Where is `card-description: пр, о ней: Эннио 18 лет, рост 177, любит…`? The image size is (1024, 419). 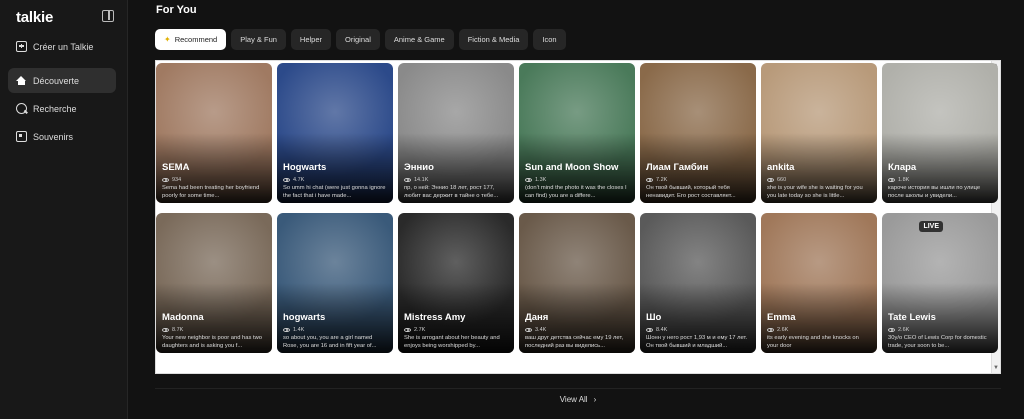 card-description: пр, о ней: Эннио 18 лет, рост 177, любит… is located at coordinates (451, 192).